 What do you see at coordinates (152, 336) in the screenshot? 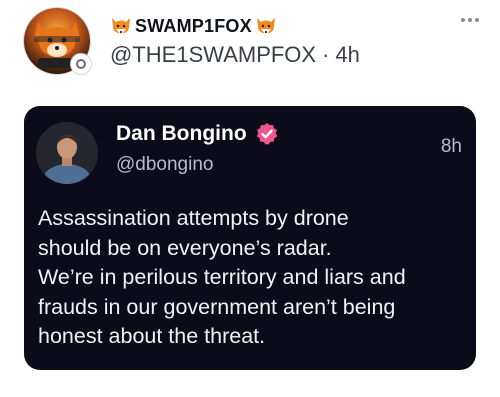
I see `quoted-text-line: honest about the threat.` at bounding box center [152, 336].